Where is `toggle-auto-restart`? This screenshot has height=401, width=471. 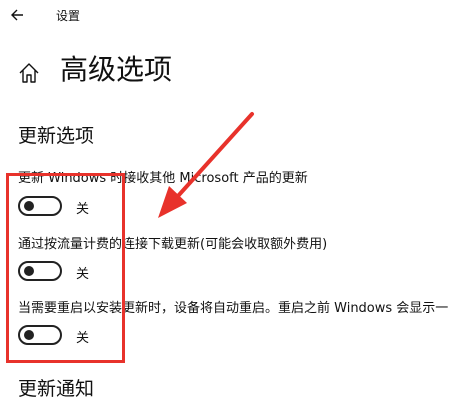
toggle-auto-restart is located at coordinates (40, 335).